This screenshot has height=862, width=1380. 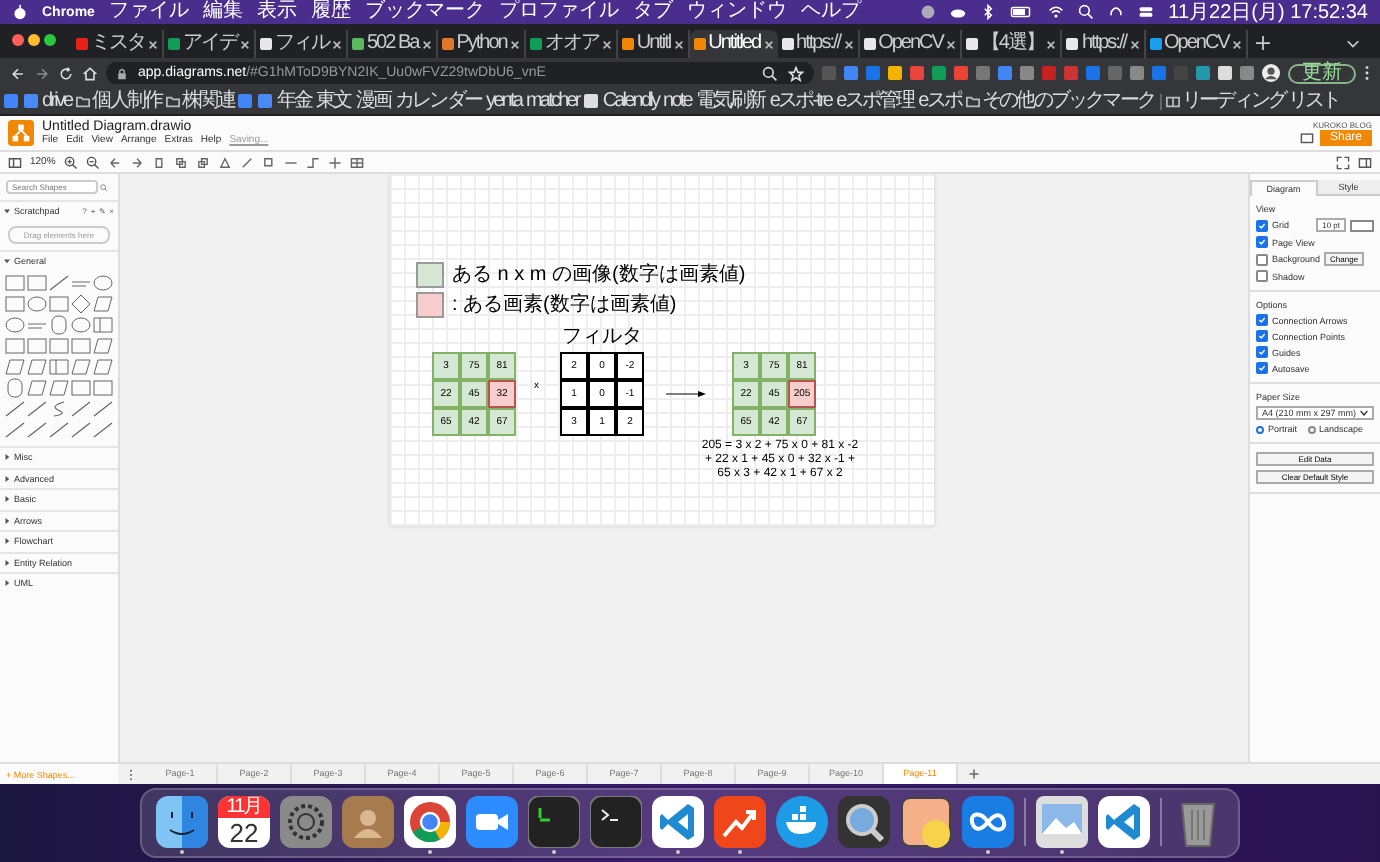 What do you see at coordinates (222, 12) in the screenshot?
I see `menu-item: 編集` at bounding box center [222, 12].